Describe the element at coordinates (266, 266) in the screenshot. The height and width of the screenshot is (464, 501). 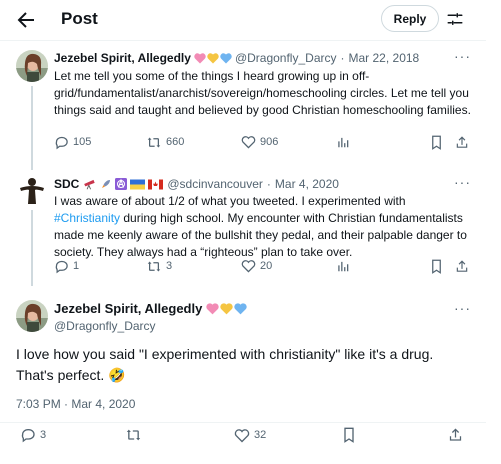
I see `like-count: 20` at that location.